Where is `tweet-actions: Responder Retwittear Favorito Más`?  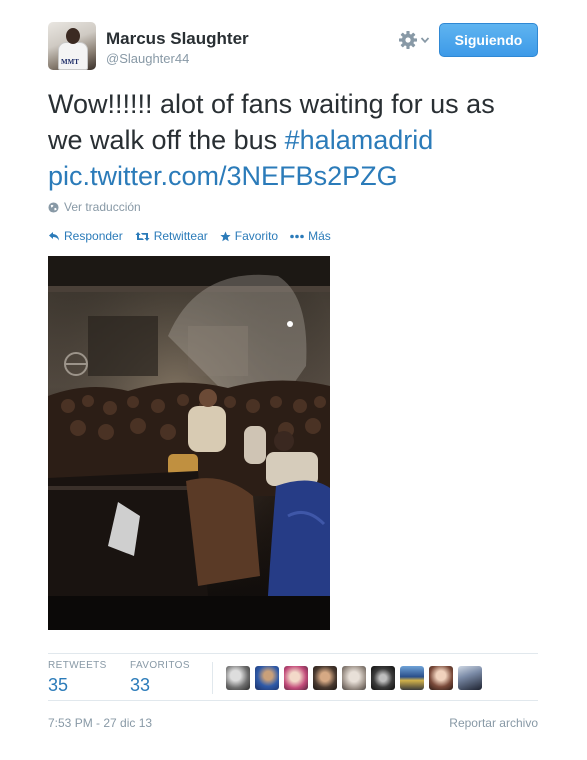
tweet-actions: Responder Retwittear Favorito Más is located at coordinates (189, 236).